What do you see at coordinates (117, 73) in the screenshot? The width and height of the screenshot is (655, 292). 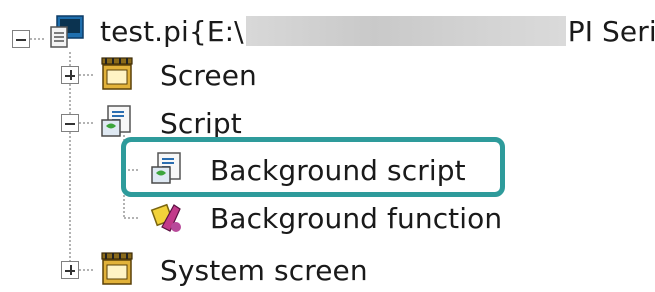 I see `screen-folder-icon` at bounding box center [117, 73].